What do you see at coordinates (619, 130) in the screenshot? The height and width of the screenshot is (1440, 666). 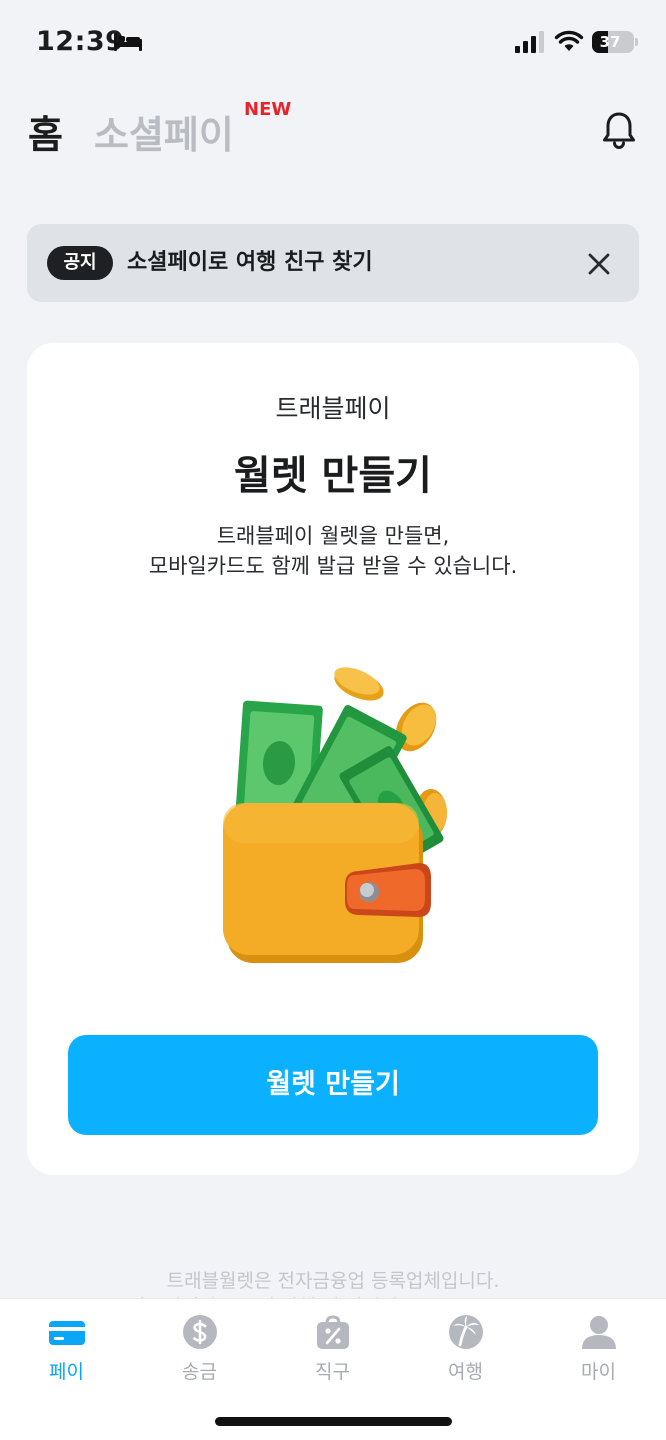 I see `notification-bell-icon` at bounding box center [619, 130].